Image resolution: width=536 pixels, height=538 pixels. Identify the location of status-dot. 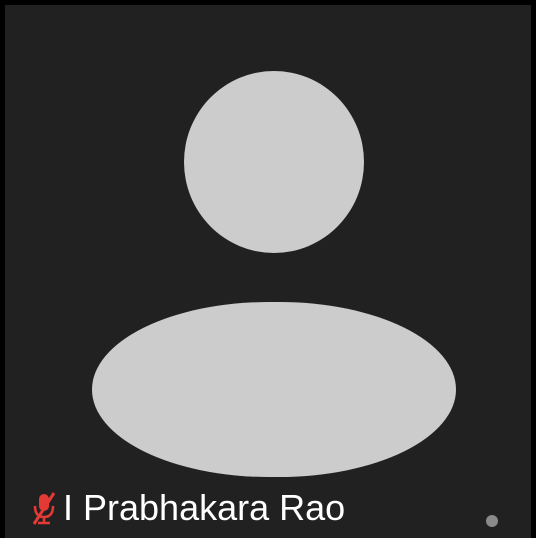
(492, 521).